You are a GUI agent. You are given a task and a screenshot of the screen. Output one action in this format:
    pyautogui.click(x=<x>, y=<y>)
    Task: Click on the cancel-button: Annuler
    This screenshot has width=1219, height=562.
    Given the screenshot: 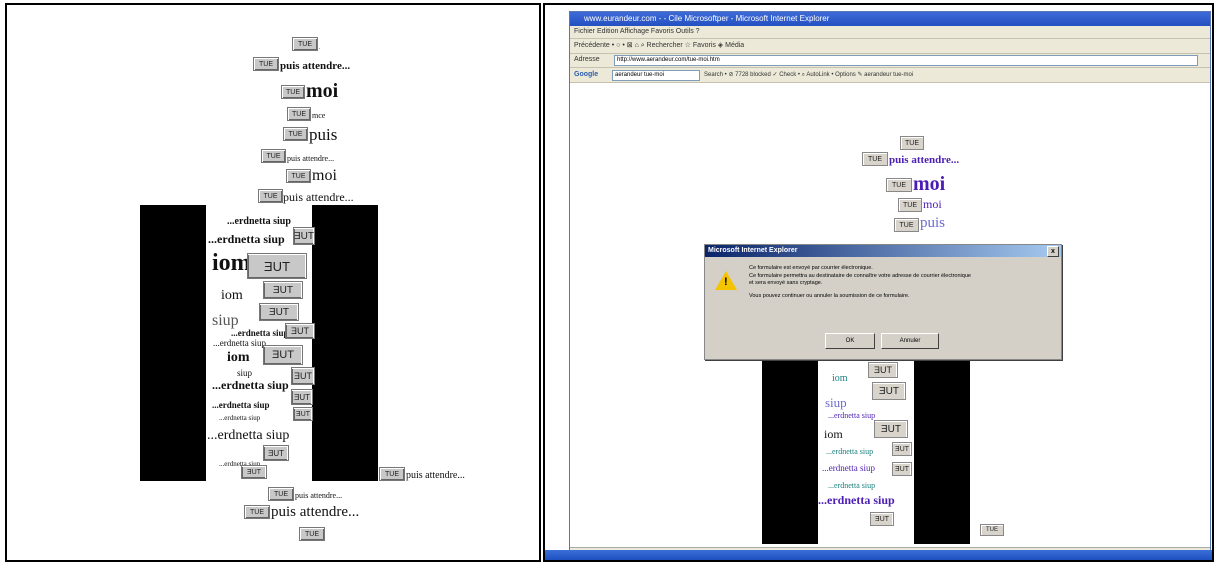 What is the action you would take?
    pyautogui.click(x=910, y=341)
    